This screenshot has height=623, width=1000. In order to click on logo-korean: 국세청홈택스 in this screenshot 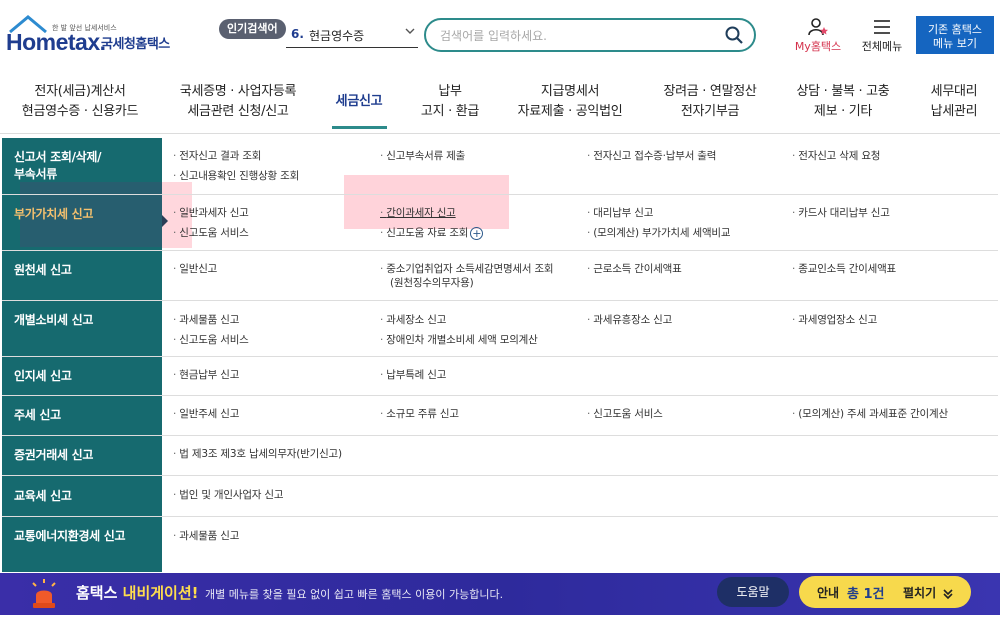, I will do `click(135, 44)`.